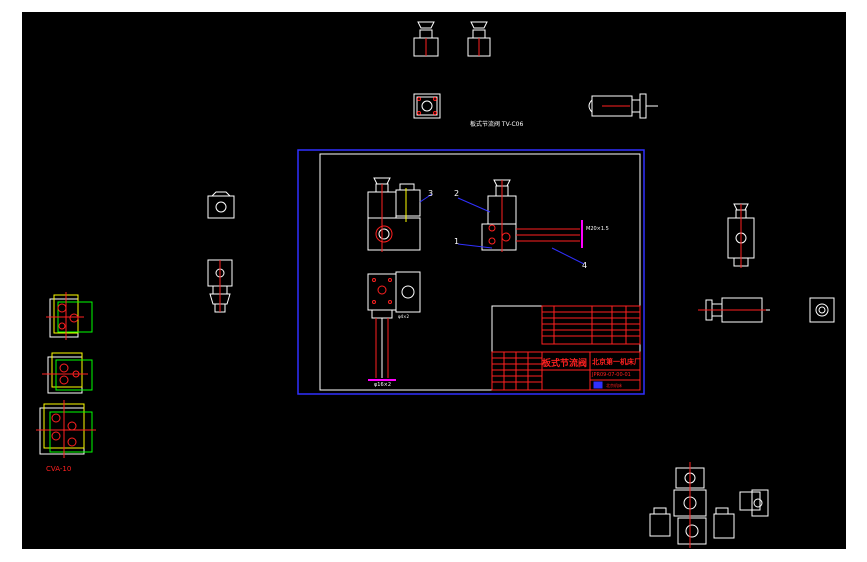  Describe the element at coordinates (394, 326) in the screenshot. I see `part-valve-top-view` at that location.